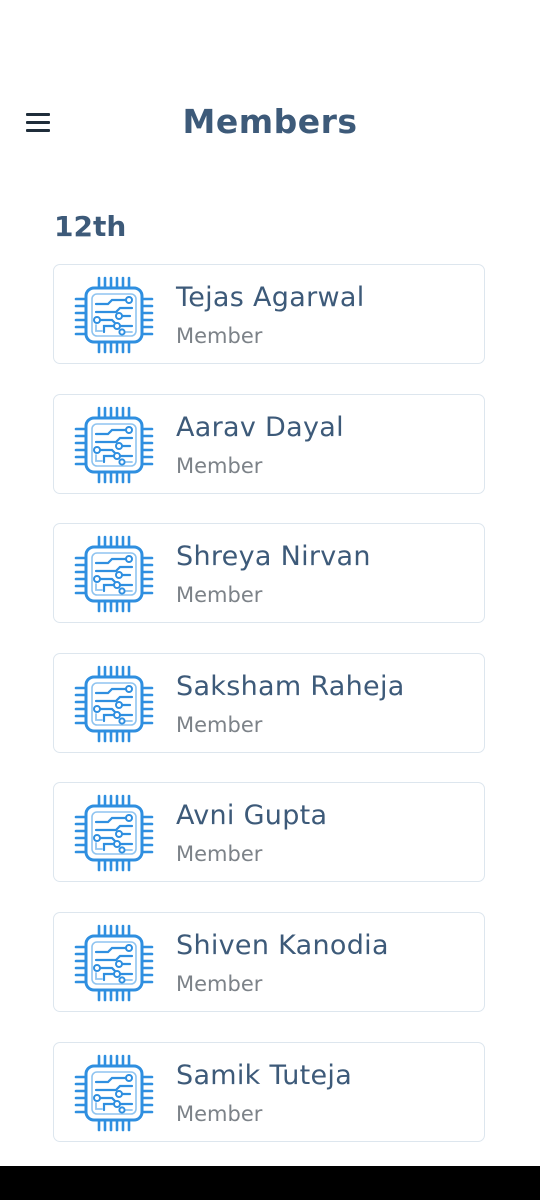 The height and width of the screenshot is (1200, 540). I want to click on member-card: Shreya Nirvan Member, so click(269, 573).